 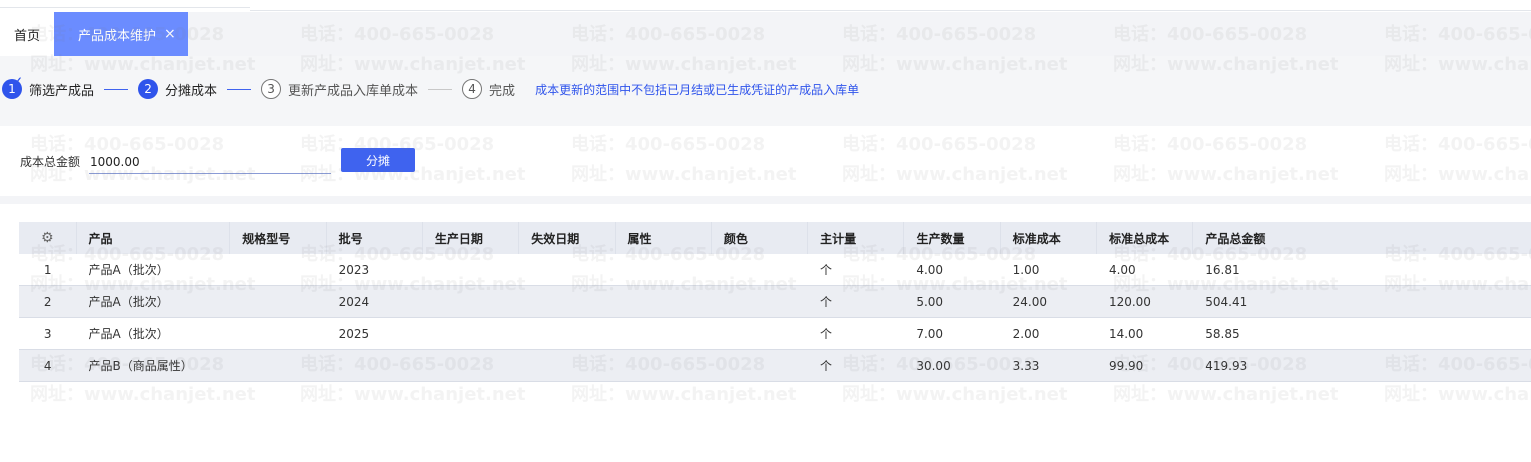 I want to click on column-header: 颜色, so click(x=760, y=238).